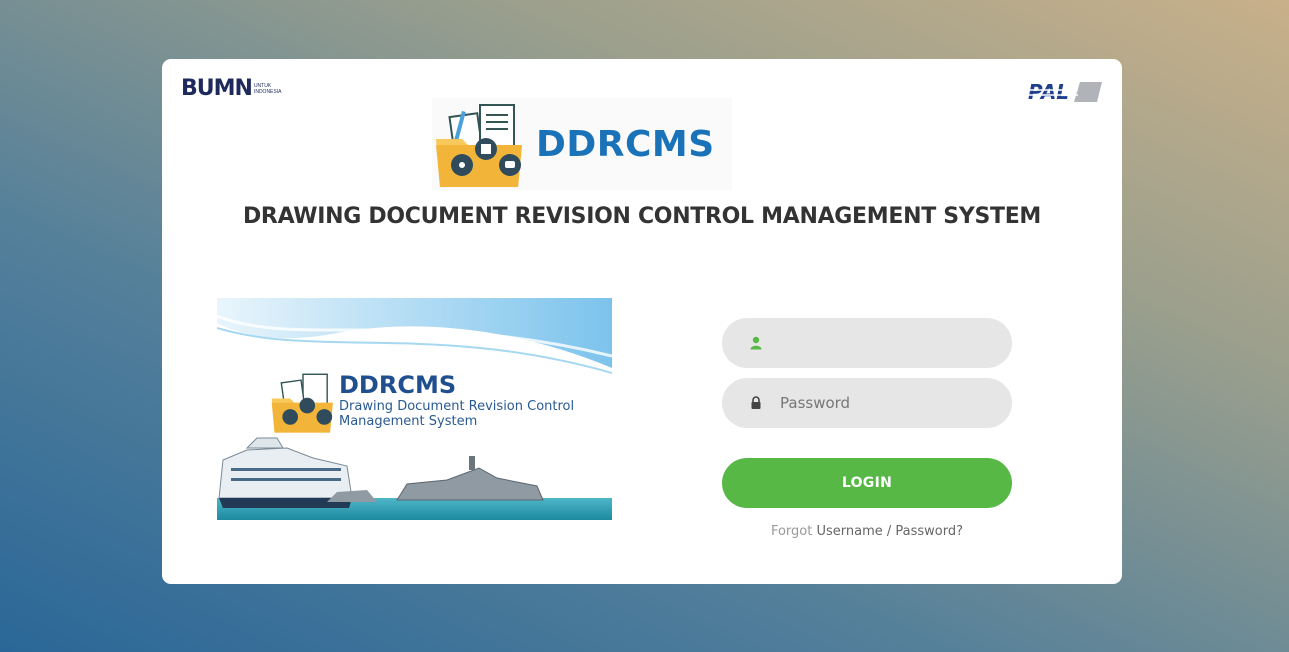  Describe the element at coordinates (889, 531) in the screenshot. I see `forgot-credentials-link: Username / Password?` at that location.